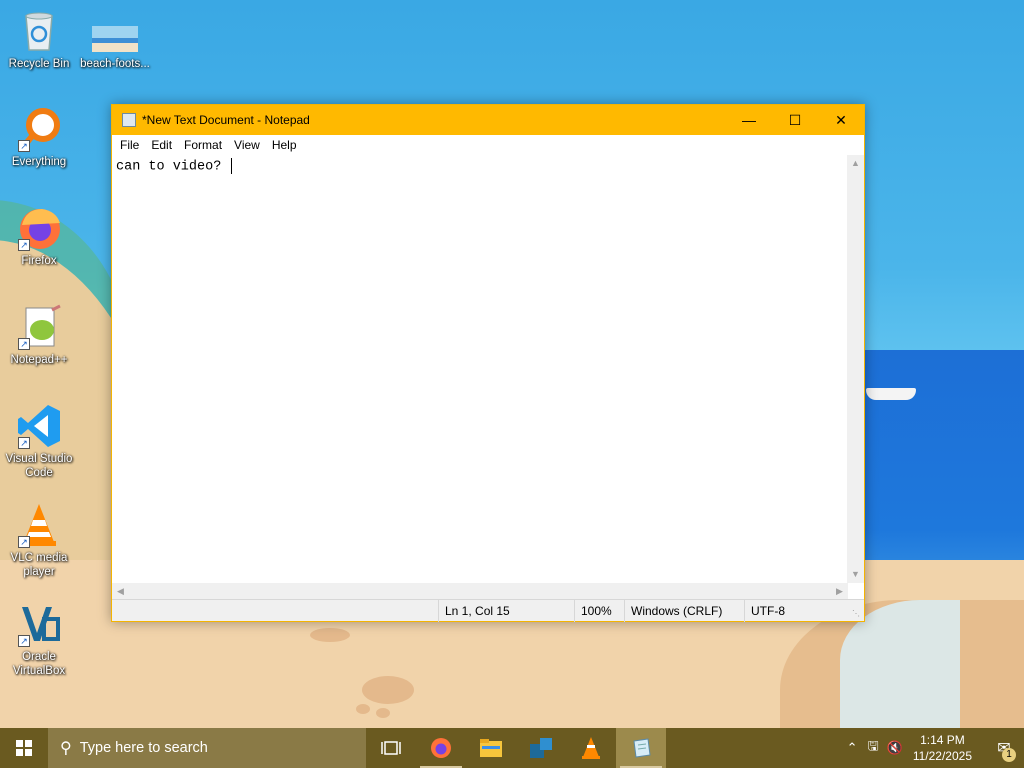 The width and height of the screenshot is (1024, 768). I want to click on search-placeholder: Type here to search, so click(143, 748).